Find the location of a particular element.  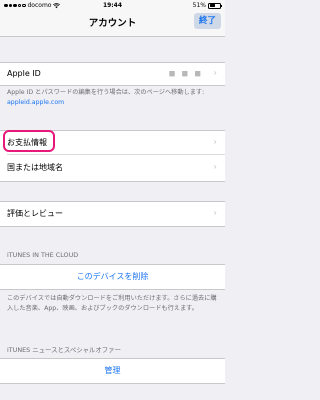

country-region-row: 国または地域名 › is located at coordinates (112, 168).